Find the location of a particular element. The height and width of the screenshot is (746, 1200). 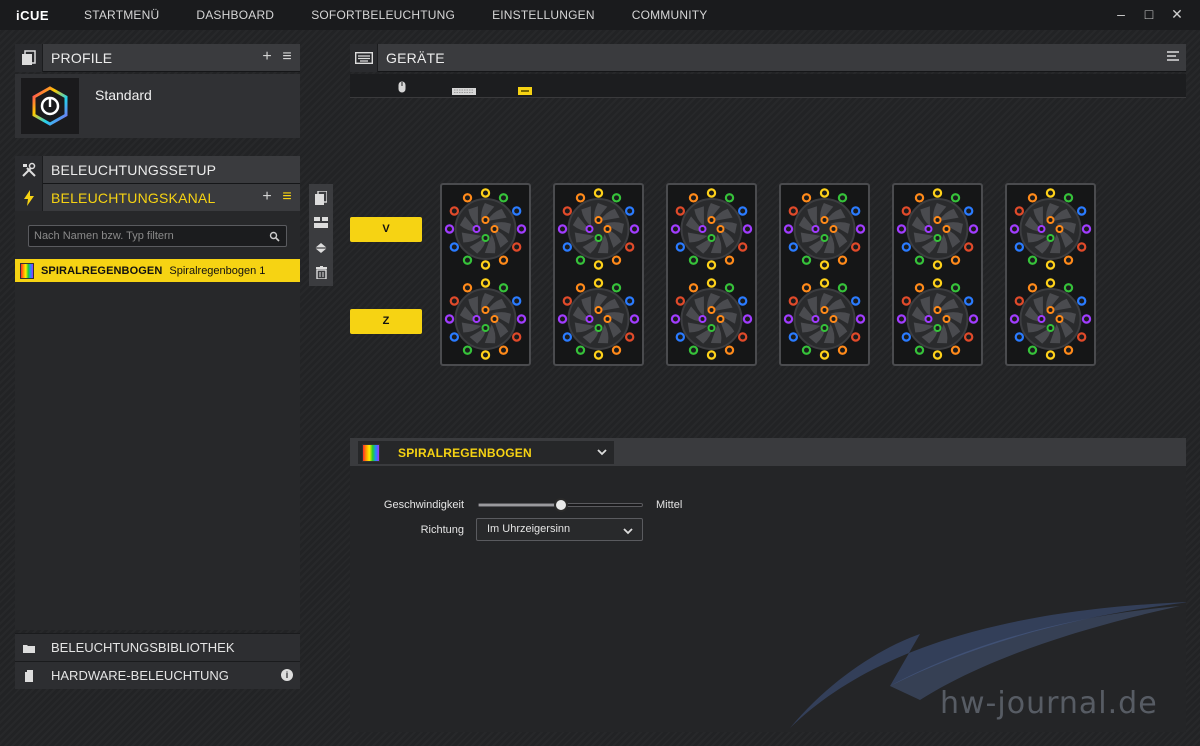

keyboard-device-icon is located at coordinates (464, 91).